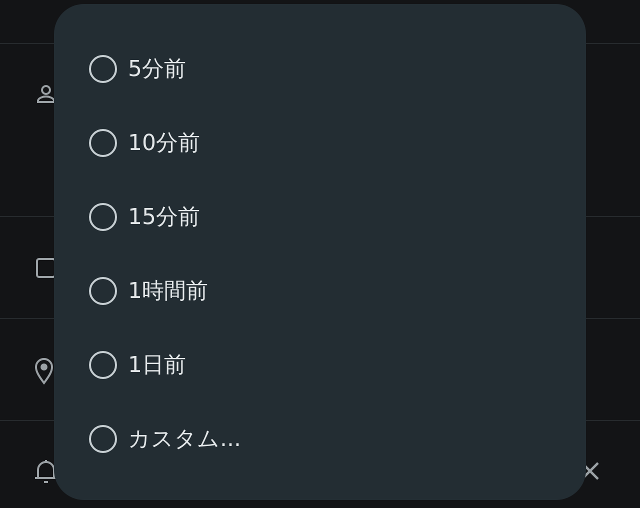 This screenshot has width=640, height=508. What do you see at coordinates (164, 143) in the screenshot?
I see `option-label: 10分前` at bounding box center [164, 143].